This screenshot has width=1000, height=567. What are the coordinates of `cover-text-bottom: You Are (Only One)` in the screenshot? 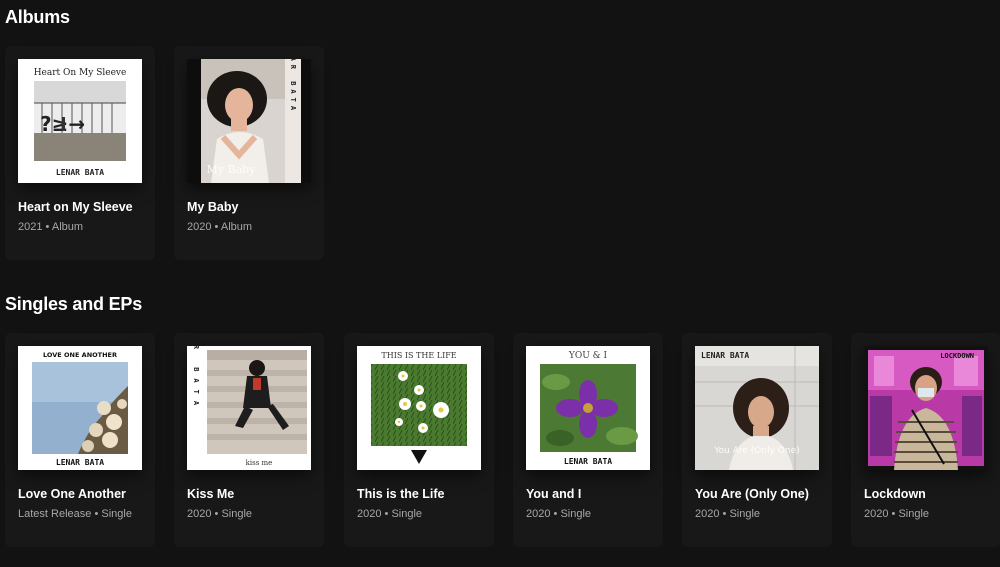 It's located at (756, 451).